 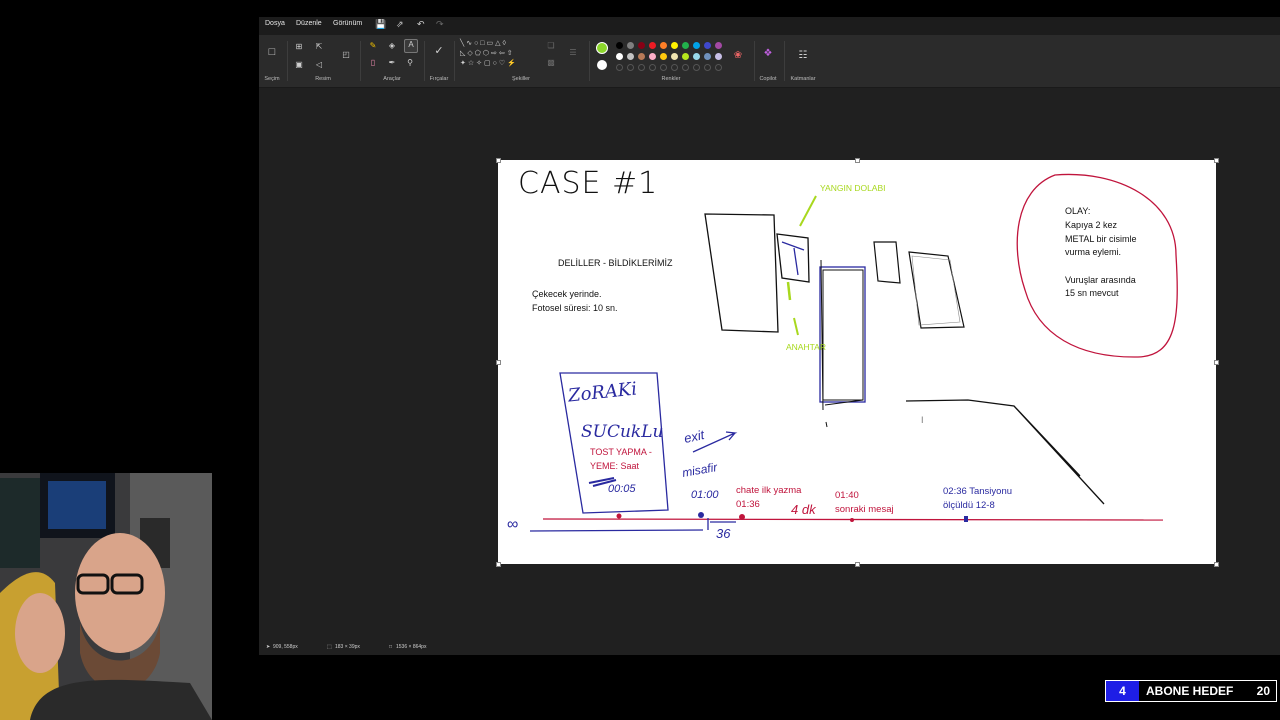 What do you see at coordinates (400, 24) in the screenshot?
I see `share-icon: ⇗` at bounding box center [400, 24].